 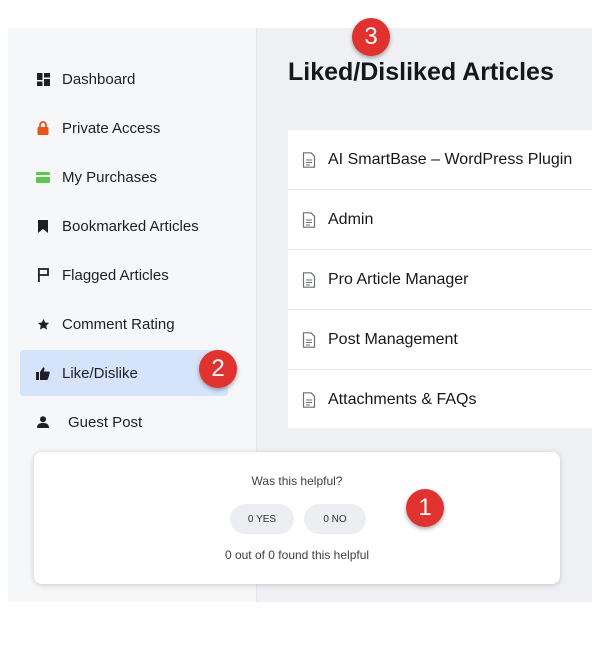 What do you see at coordinates (110, 177) in the screenshot?
I see `sidebar-item-label: My Purchases` at bounding box center [110, 177].